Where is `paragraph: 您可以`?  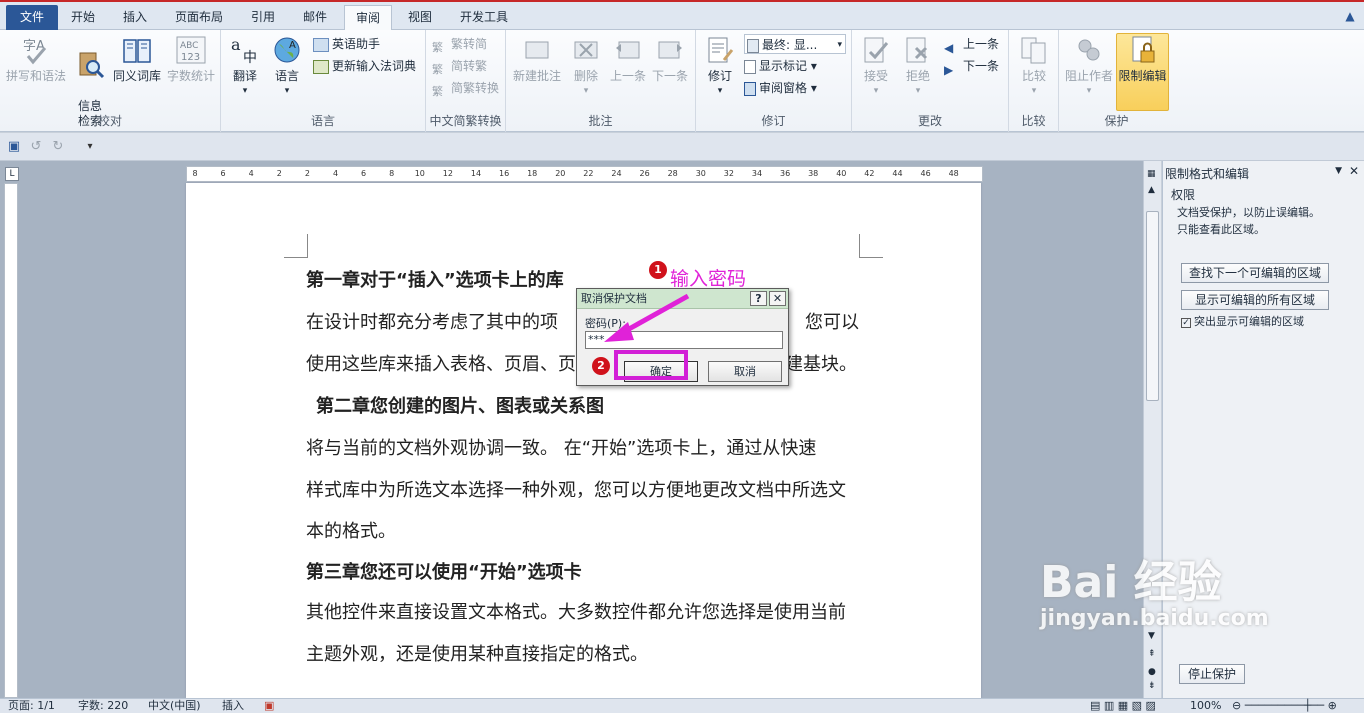 paragraph: 您可以 is located at coordinates (832, 322).